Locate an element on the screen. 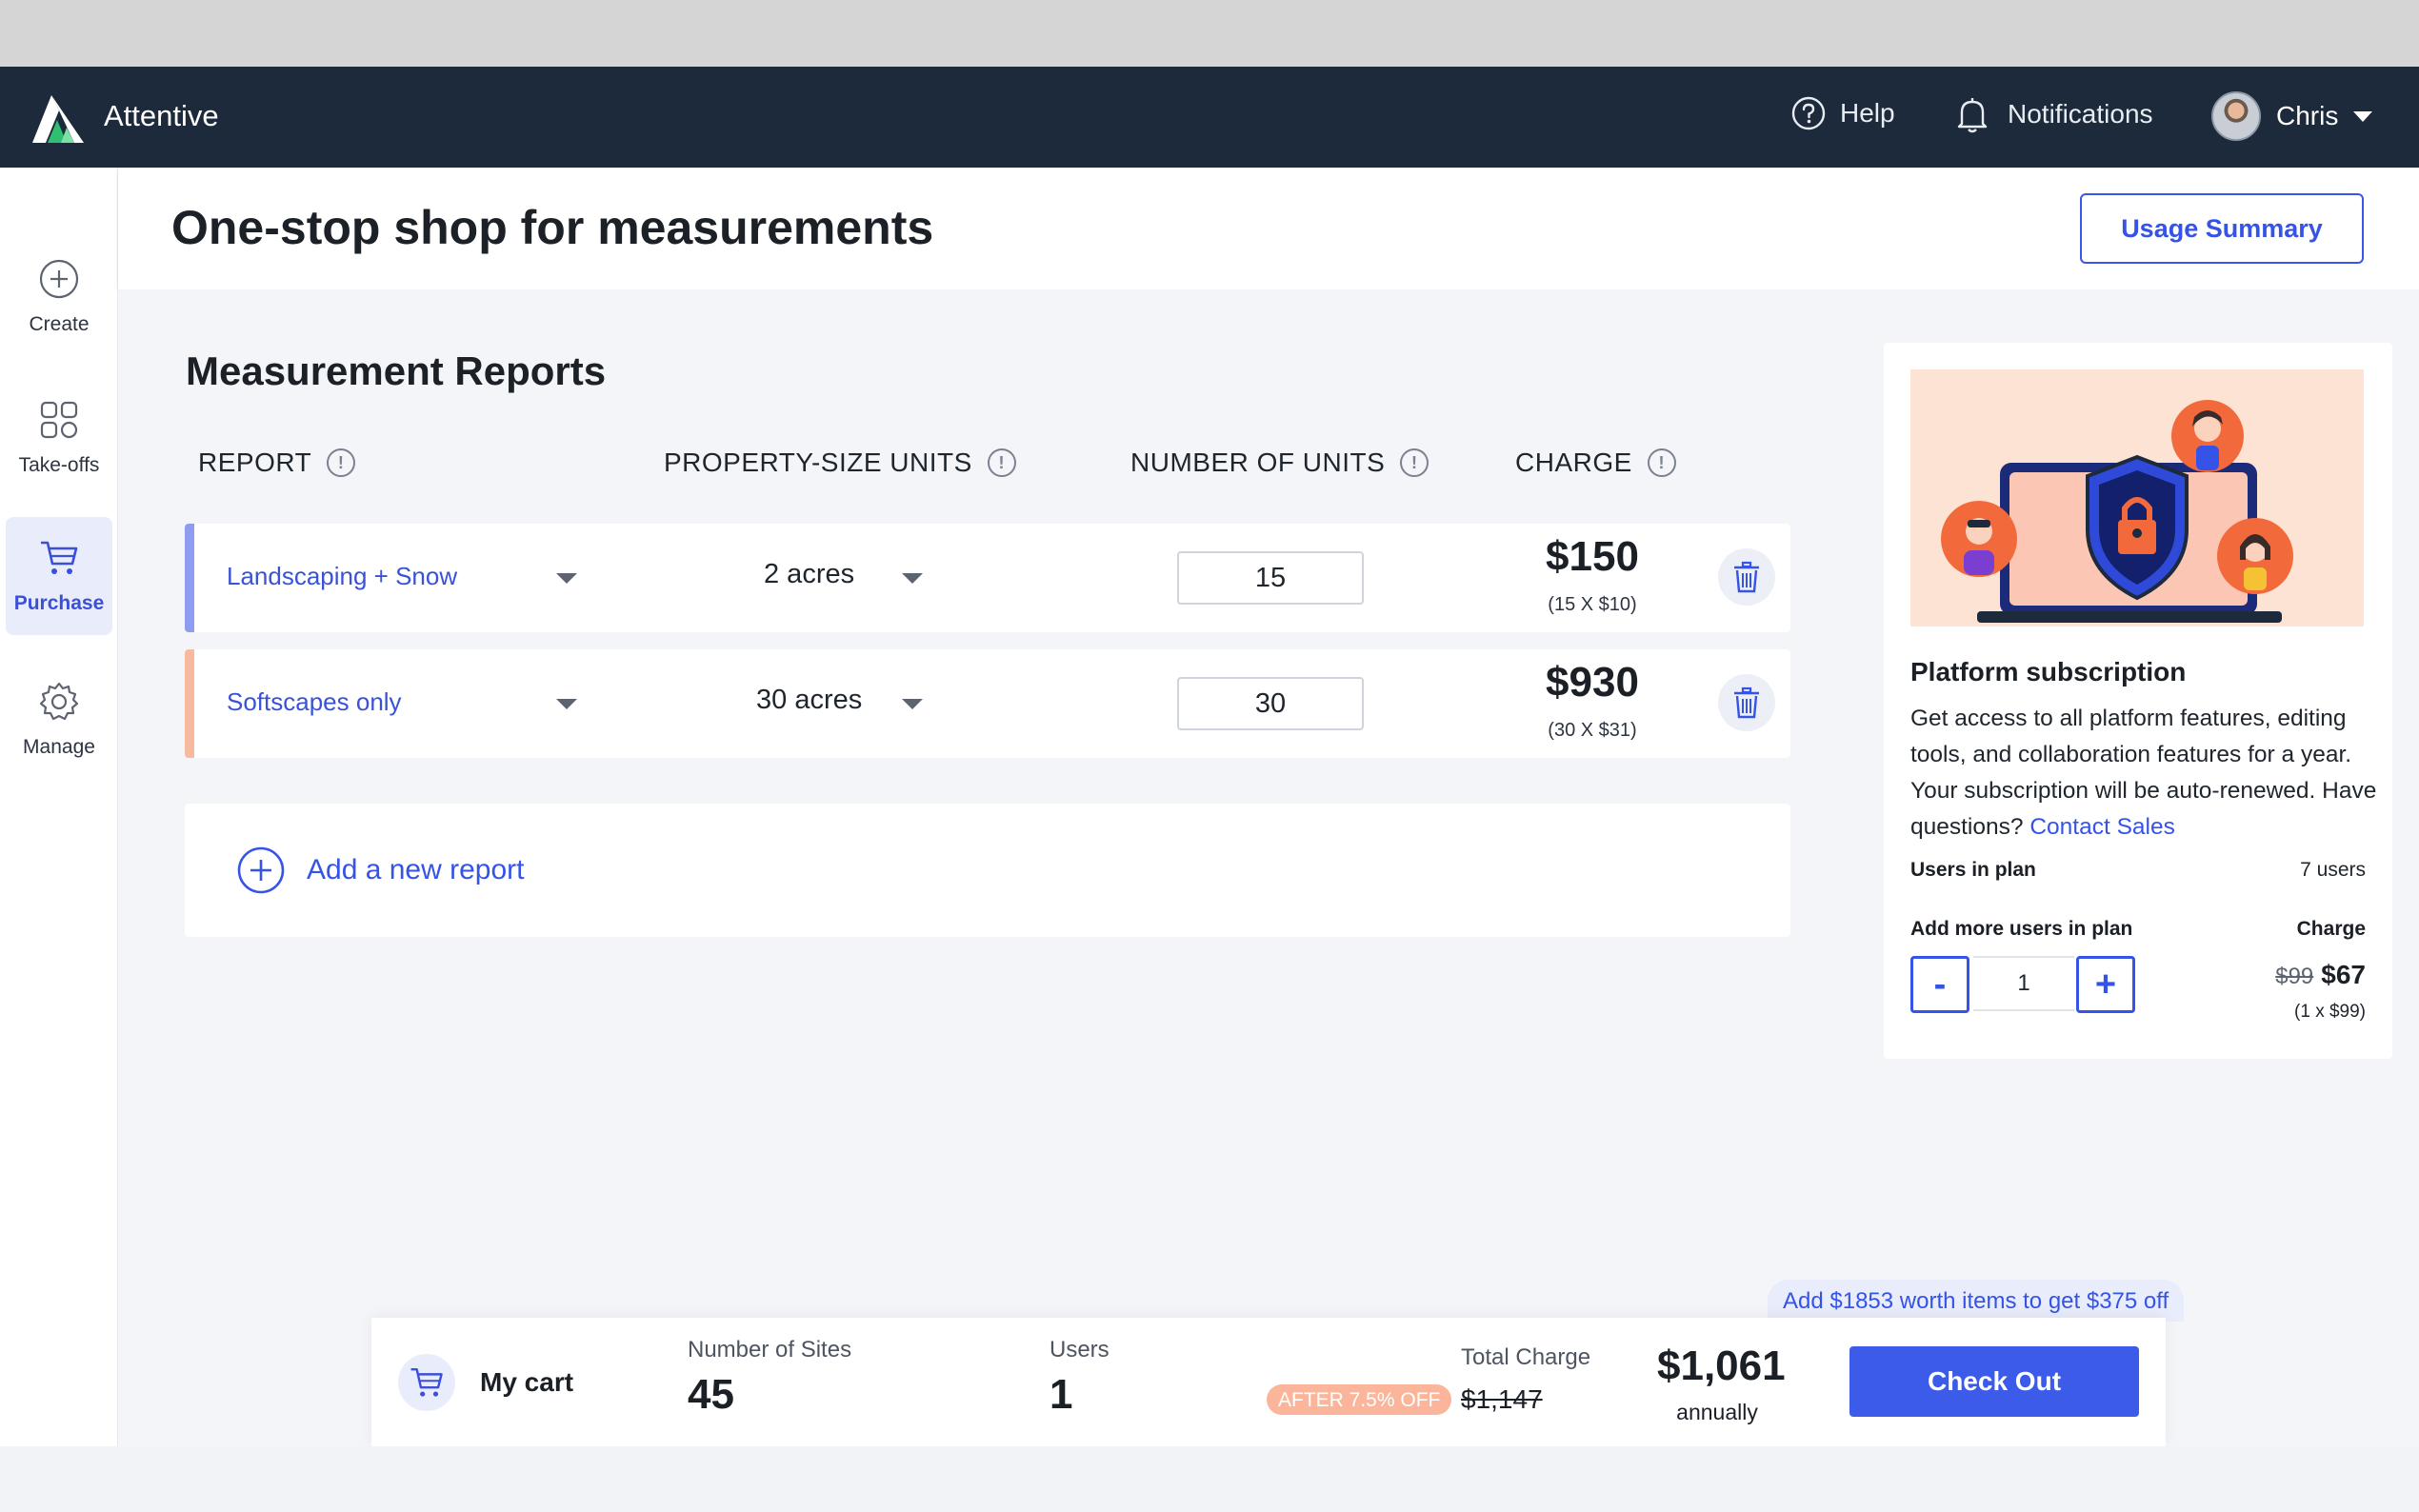 This screenshot has width=2419, height=1512. column-header-report: REPORT ! is located at coordinates (277, 463).